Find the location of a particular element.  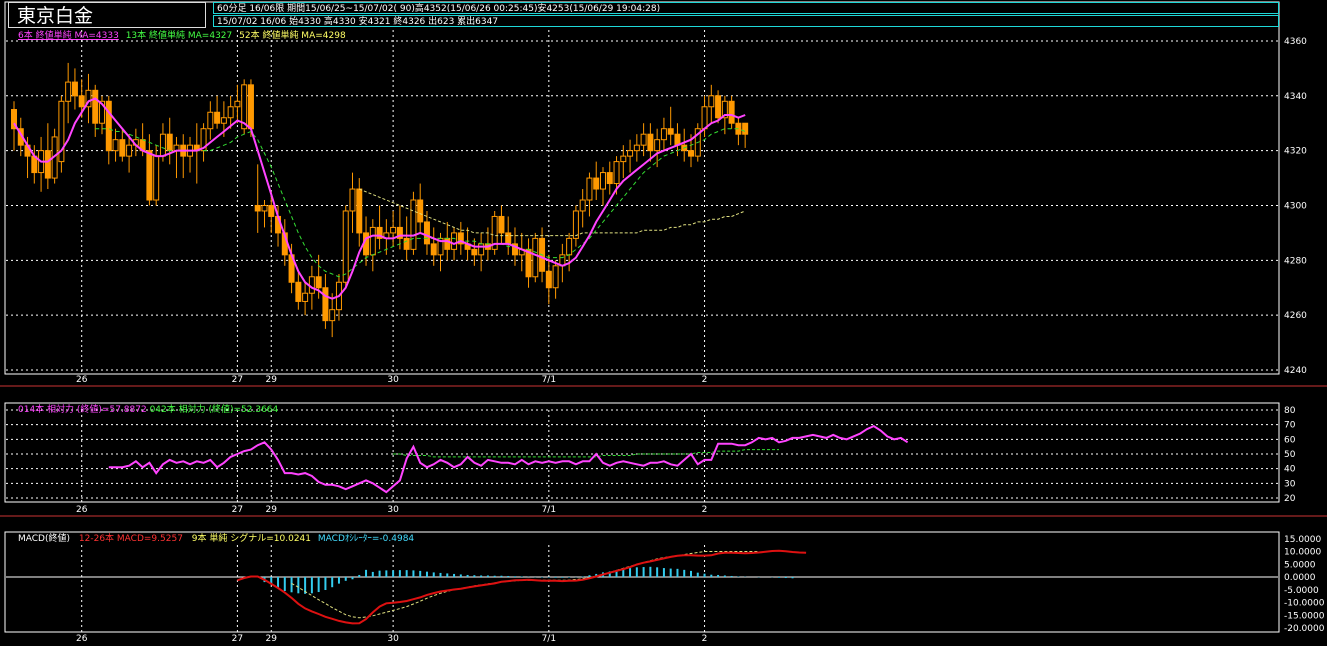

legend-macd: 12-26本 MACD=9.5257 is located at coordinates (130, 539).